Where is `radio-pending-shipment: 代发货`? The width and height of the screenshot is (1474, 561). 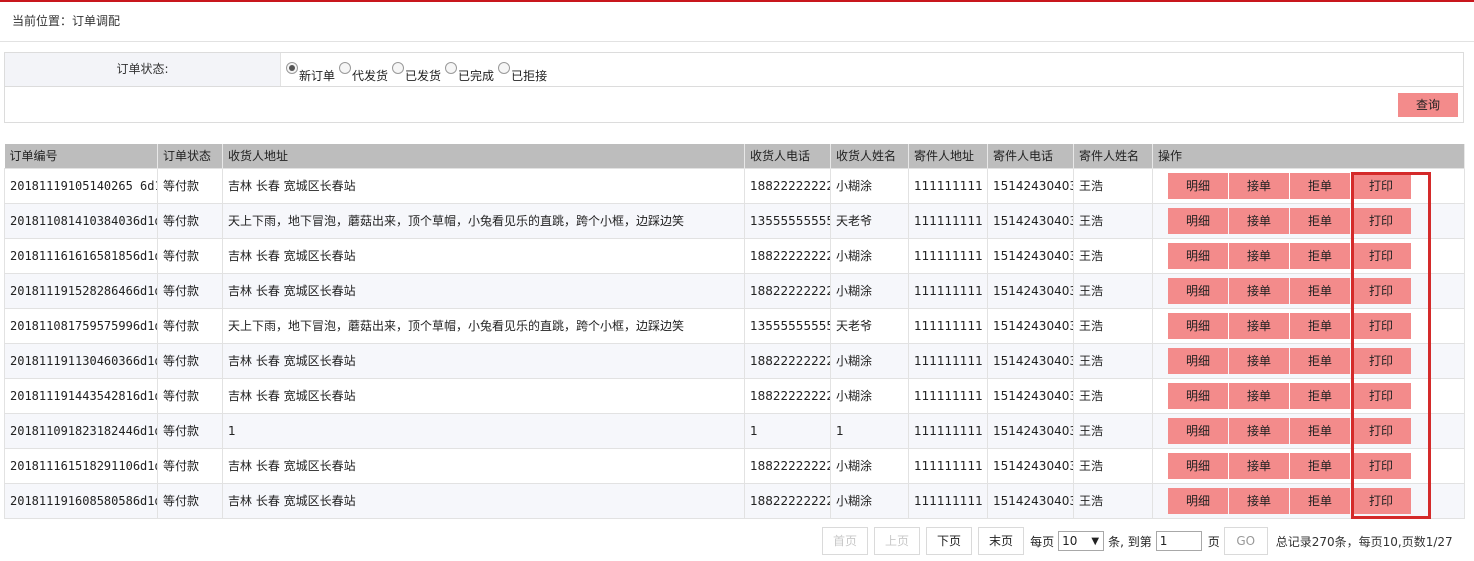 radio-pending-shipment: 代发货 is located at coordinates (365, 73).